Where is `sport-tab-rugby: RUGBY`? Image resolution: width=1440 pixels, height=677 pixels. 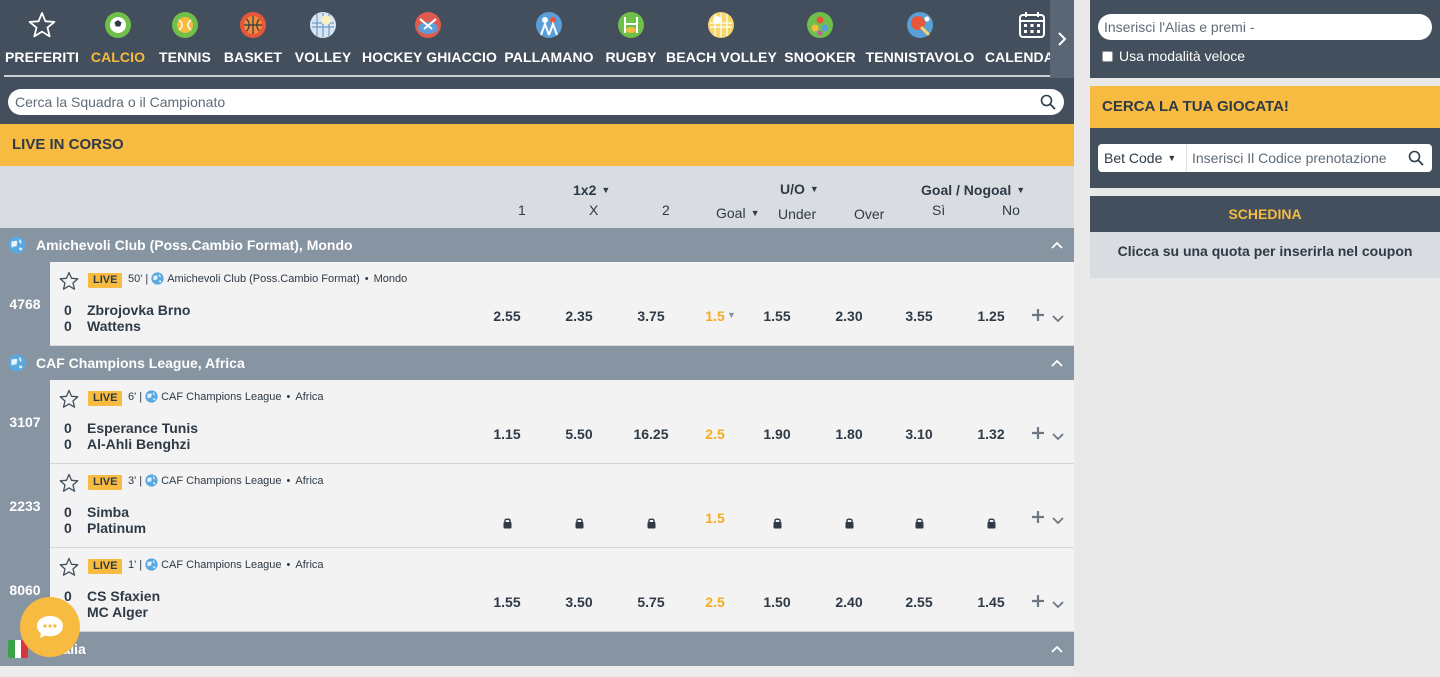
sport-tab-rugby: RUGBY is located at coordinates (631, 39).